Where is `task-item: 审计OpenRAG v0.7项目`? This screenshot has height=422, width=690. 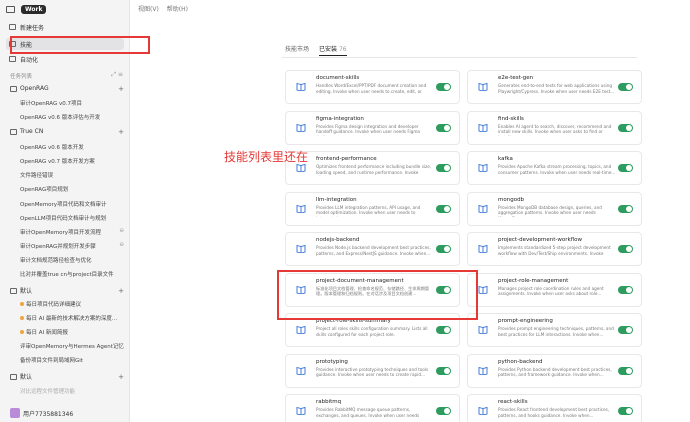
task-item: 审计OpenRAG v0.7项目 is located at coordinates (72, 103).